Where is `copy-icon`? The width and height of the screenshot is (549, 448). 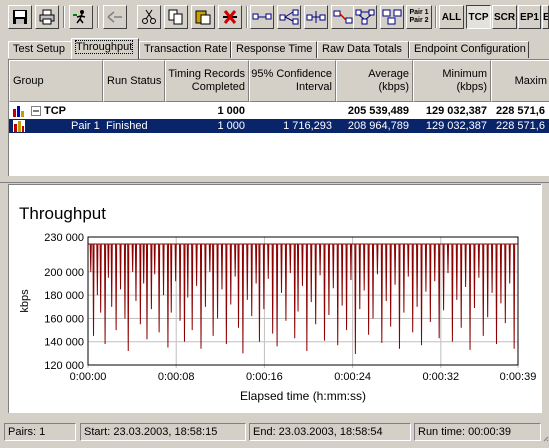 copy-icon is located at coordinates (175, 17).